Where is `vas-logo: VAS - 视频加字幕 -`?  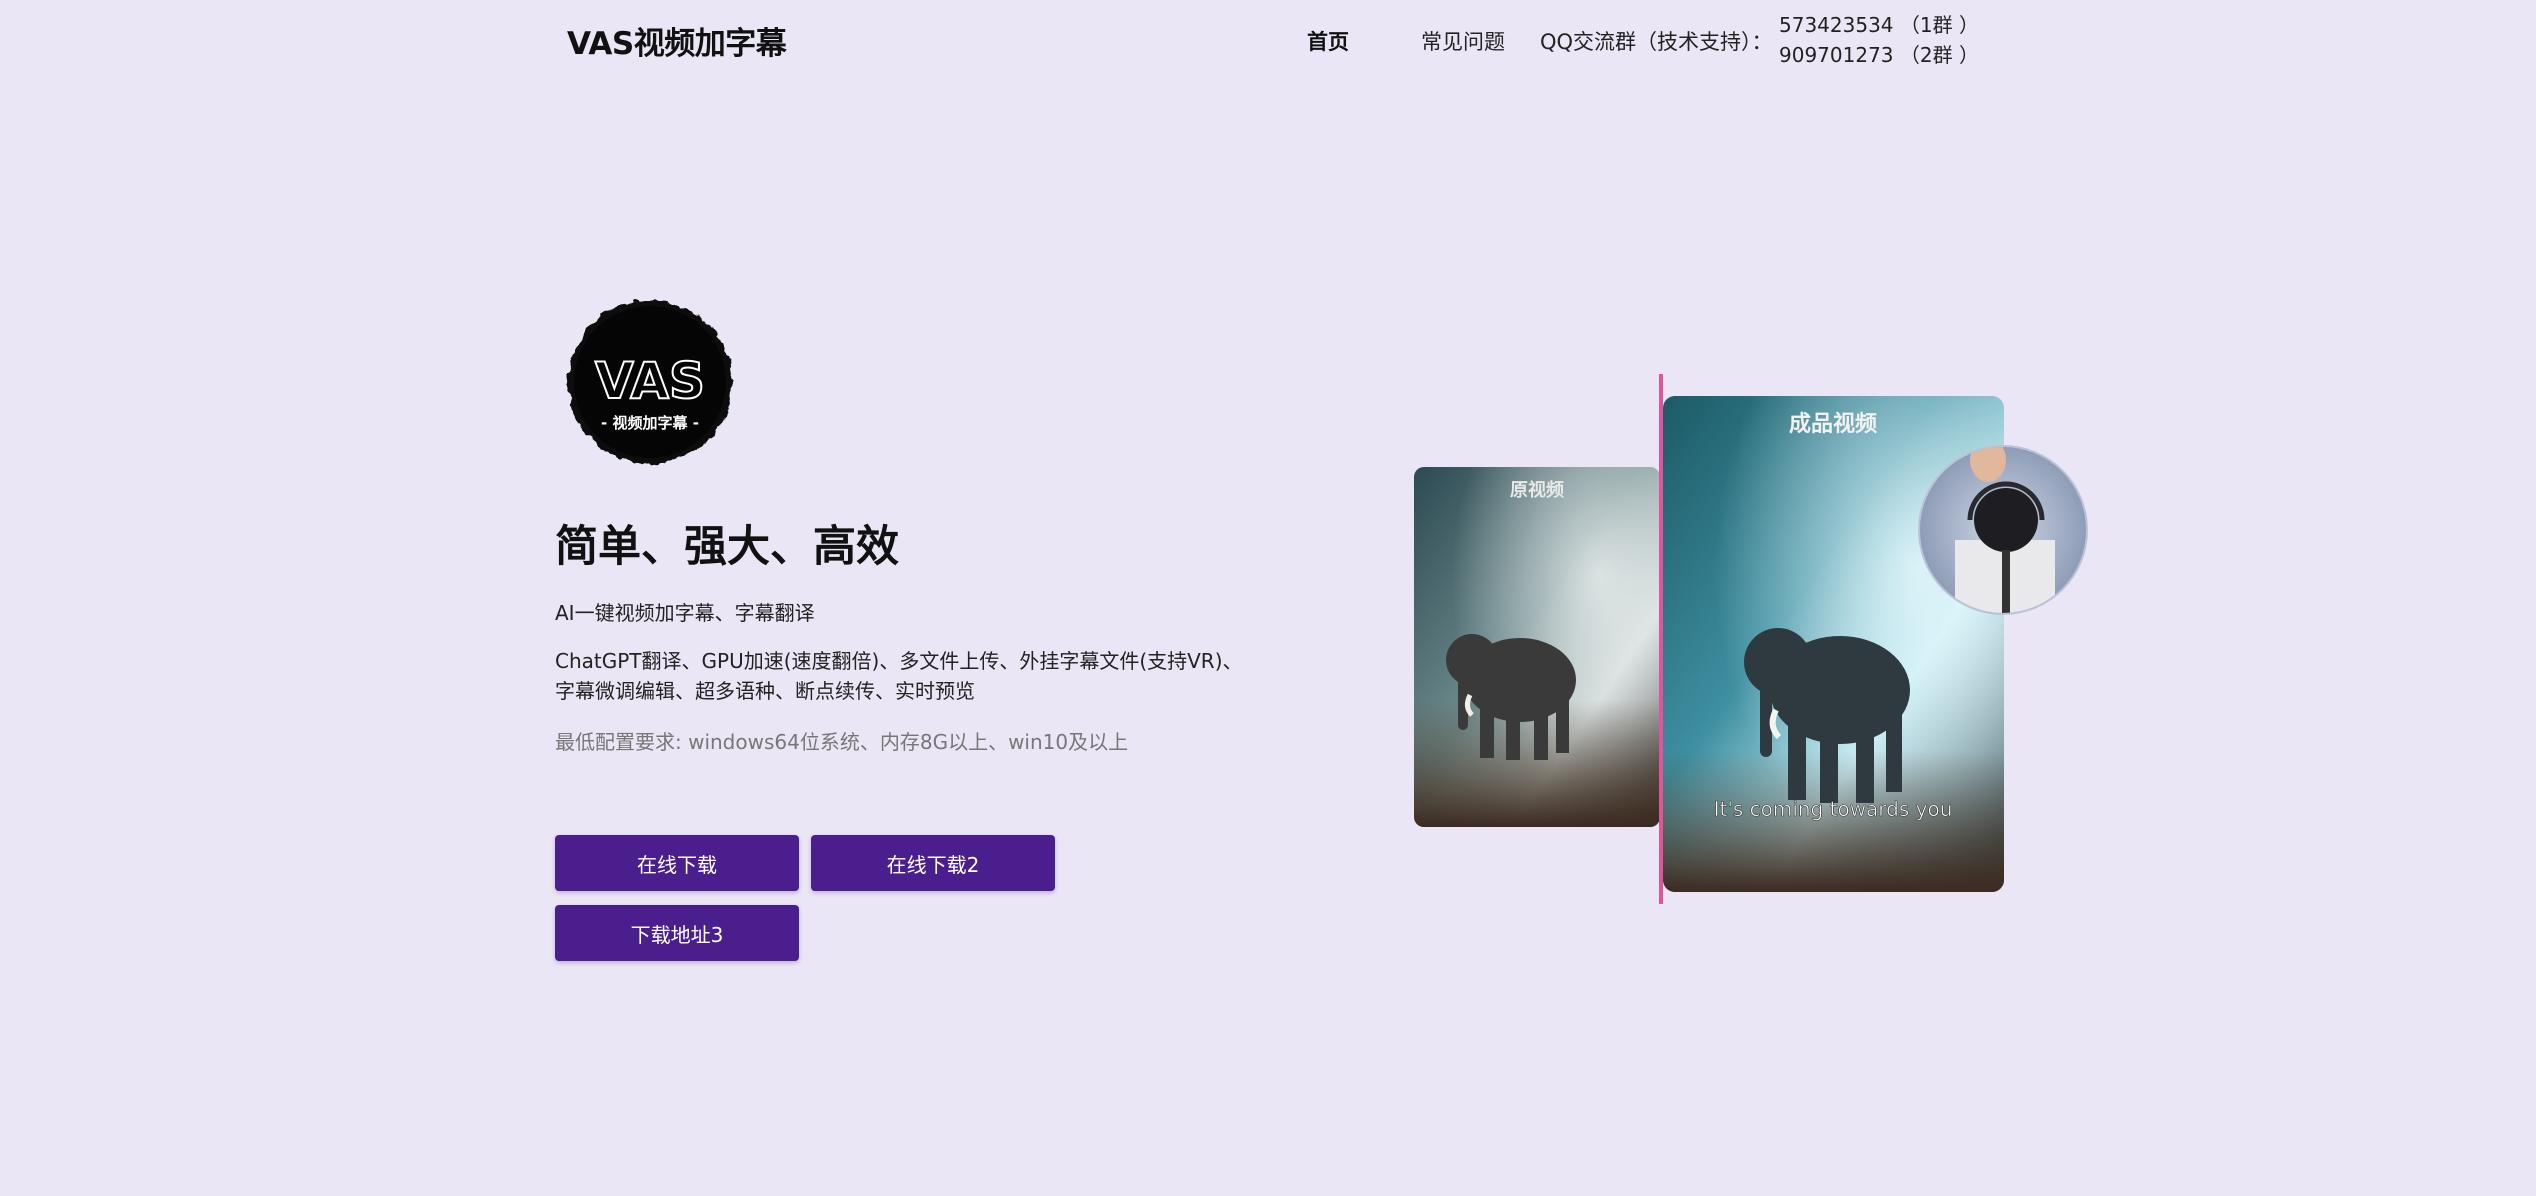
vas-logo: VAS - 视频加字幕 - is located at coordinates (650, 382).